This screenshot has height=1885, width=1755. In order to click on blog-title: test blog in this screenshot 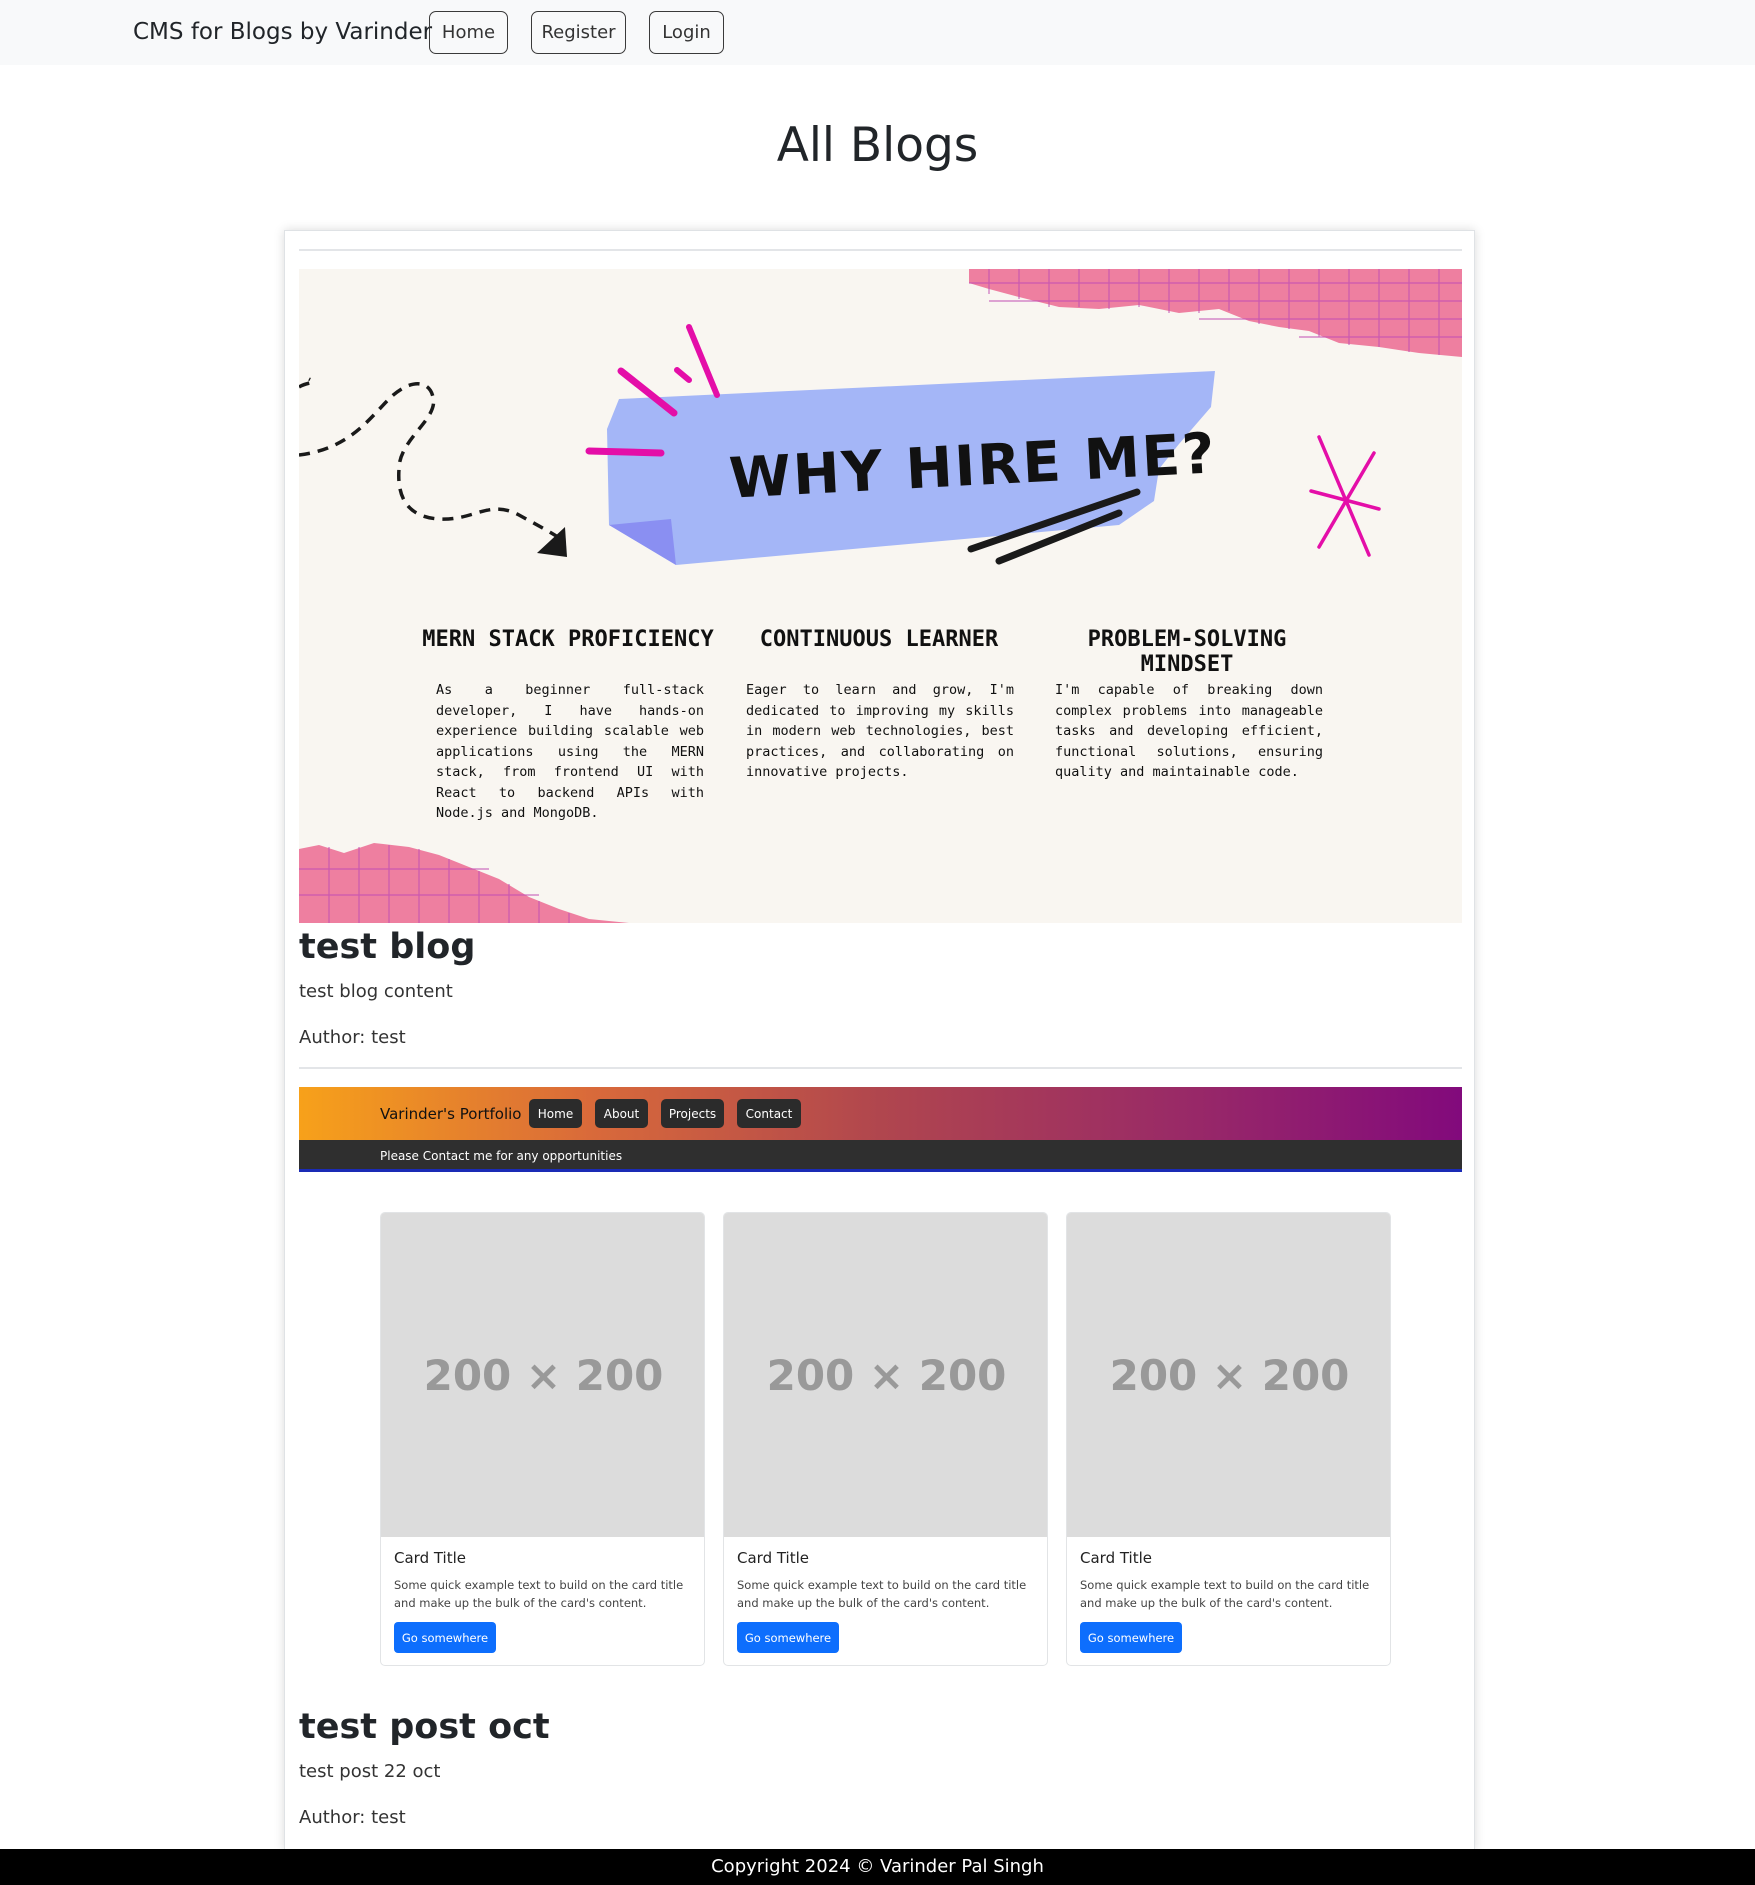, I will do `click(387, 947)`.